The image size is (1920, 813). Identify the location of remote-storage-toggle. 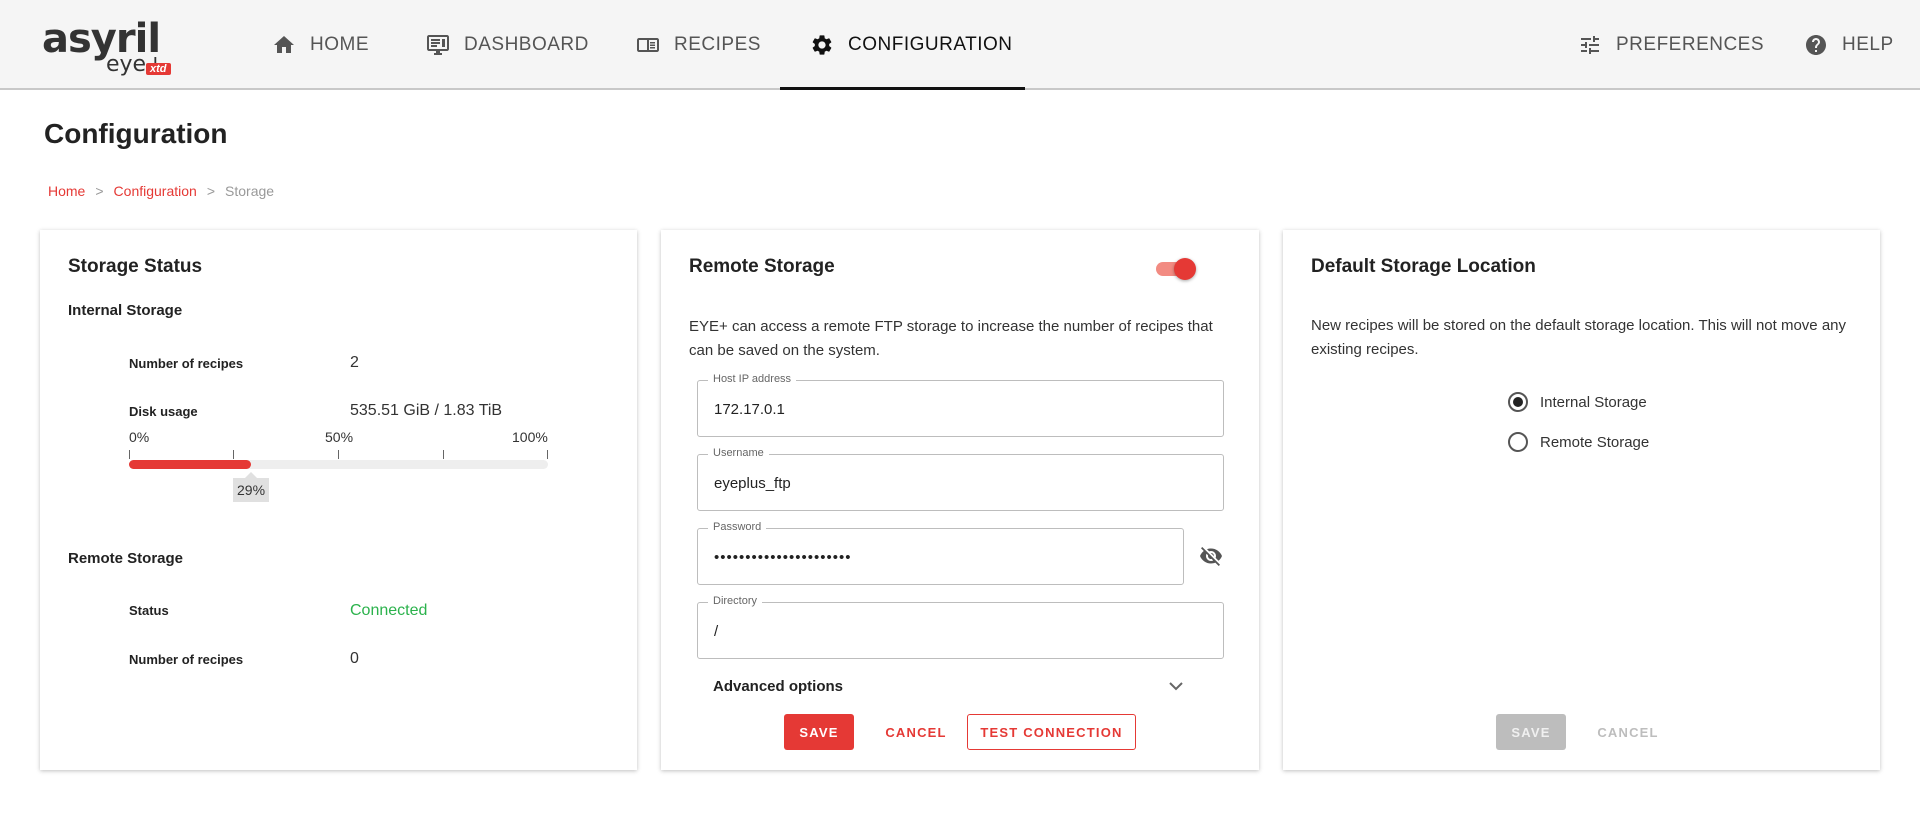
(1176, 269).